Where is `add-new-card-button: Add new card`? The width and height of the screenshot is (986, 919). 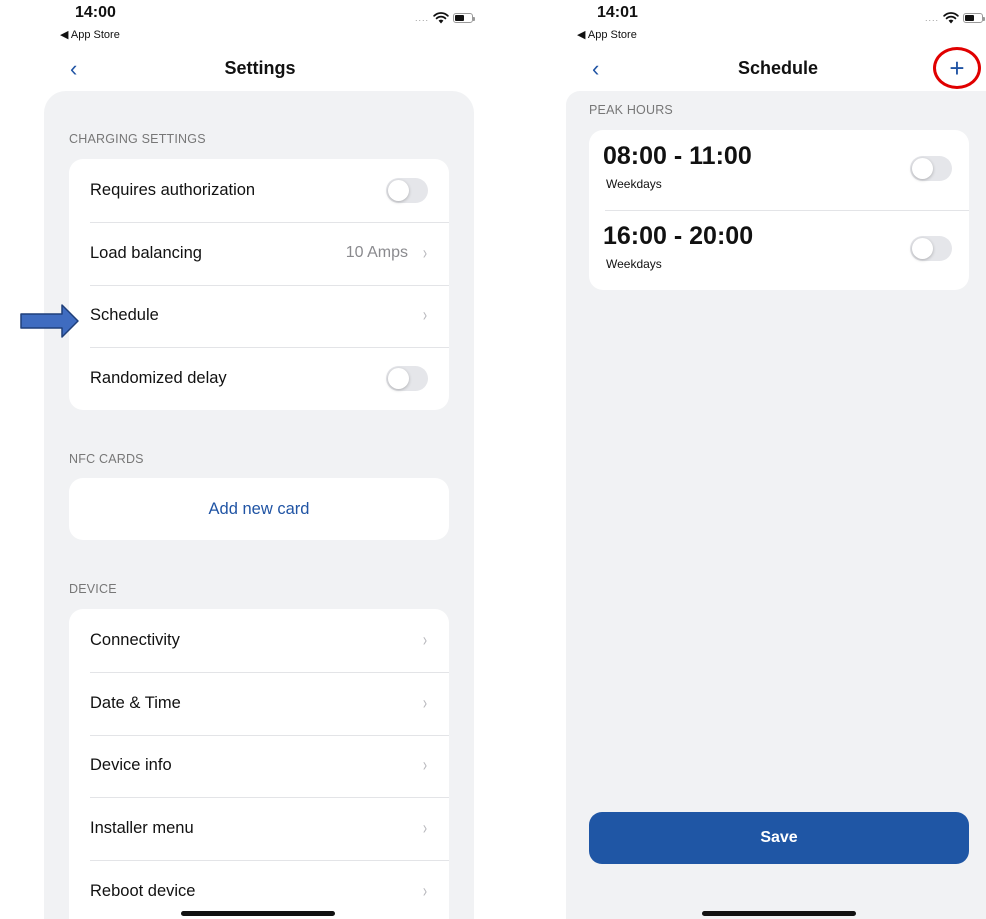
add-new-card-button: Add new card is located at coordinates (259, 509).